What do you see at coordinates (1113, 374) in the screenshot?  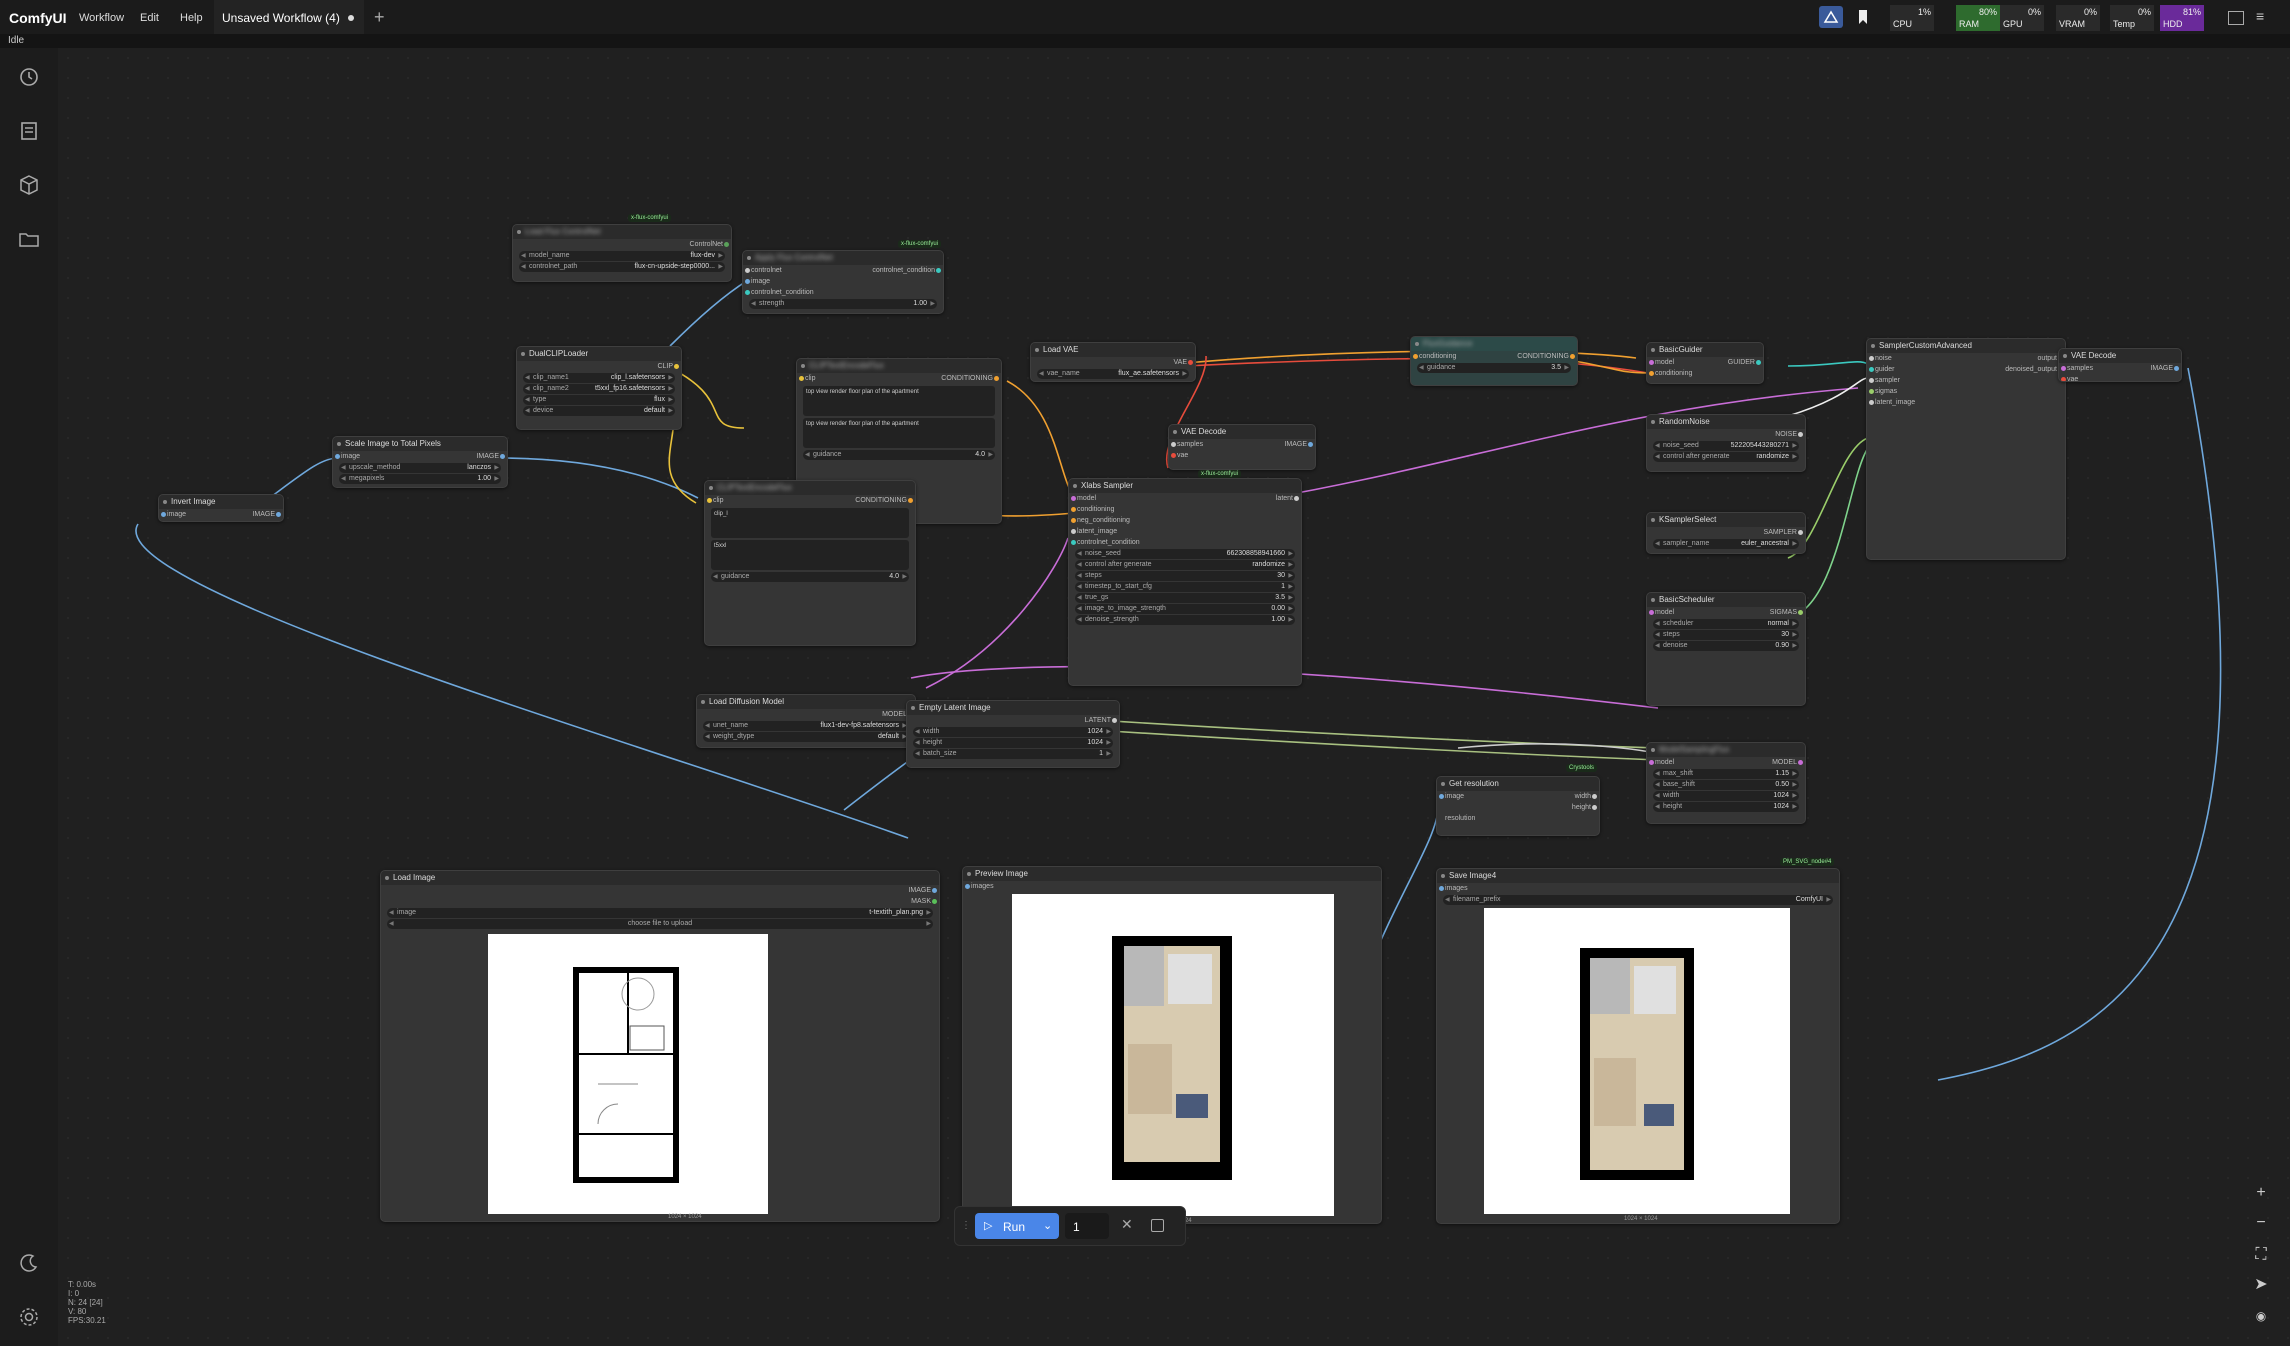 I see `widget-control: vae_name flux_ae.safetensors` at bounding box center [1113, 374].